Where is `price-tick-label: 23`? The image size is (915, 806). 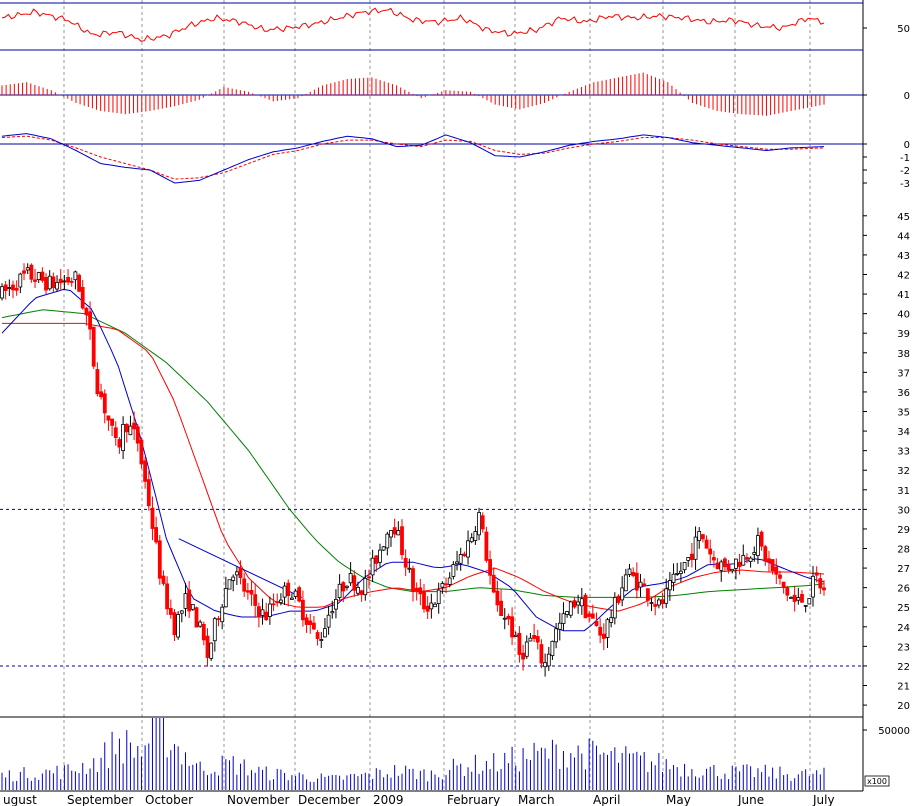 price-tick-label: 23 is located at coordinates (903, 647).